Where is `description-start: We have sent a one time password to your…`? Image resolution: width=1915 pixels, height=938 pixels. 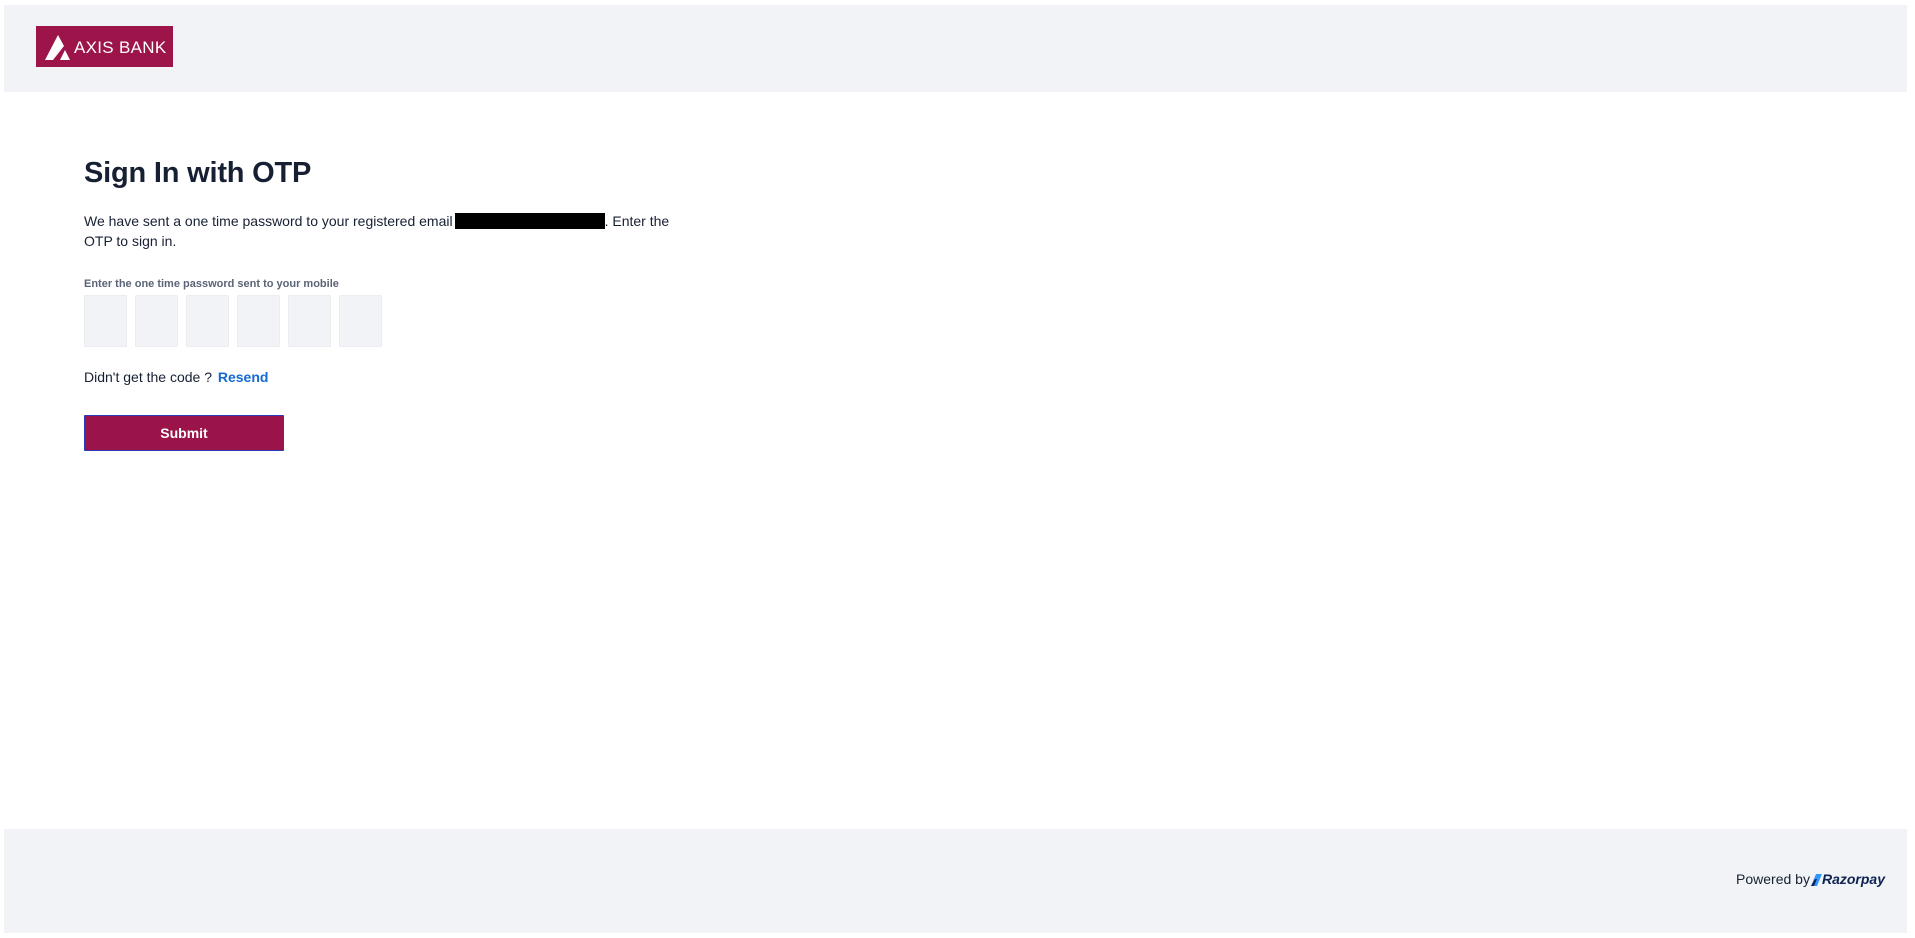
description-start: We have sent a one time password to your… is located at coordinates (268, 221).